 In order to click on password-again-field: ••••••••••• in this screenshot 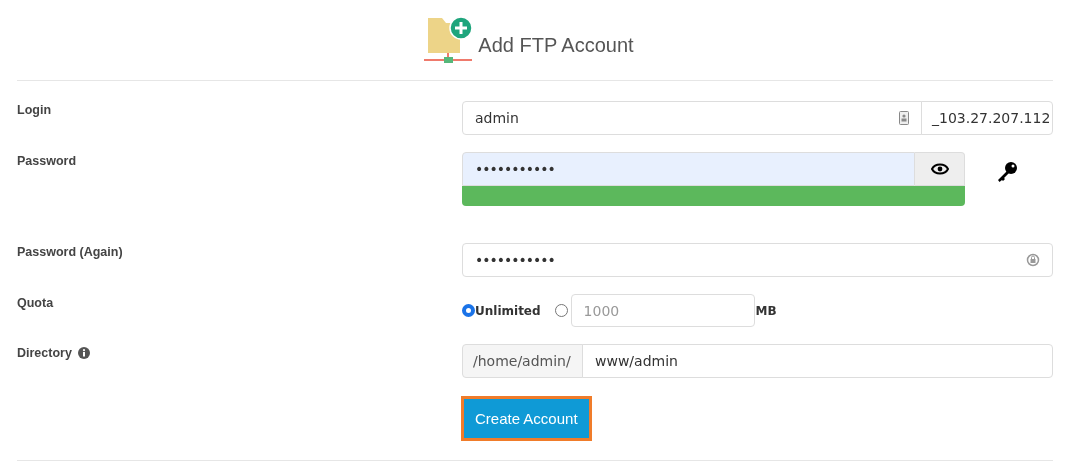, I will do `click(757, 260)`.